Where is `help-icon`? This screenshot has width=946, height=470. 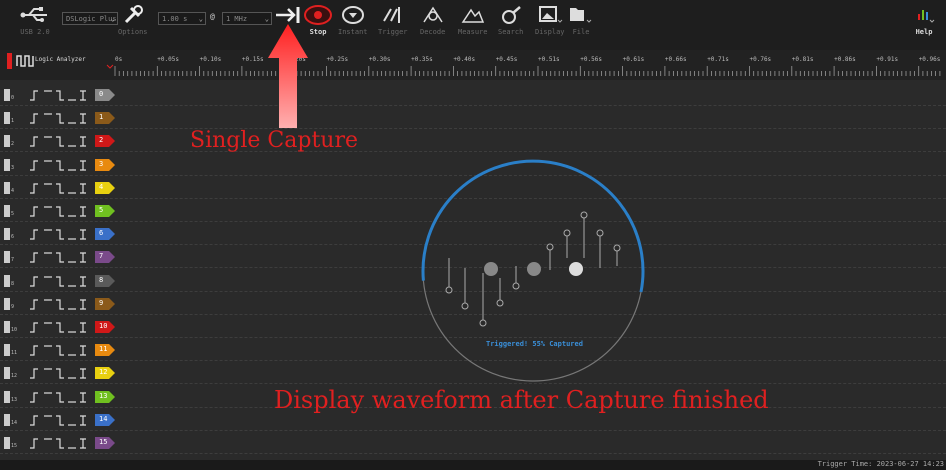
help-icon is located at coordinates (926, 16).